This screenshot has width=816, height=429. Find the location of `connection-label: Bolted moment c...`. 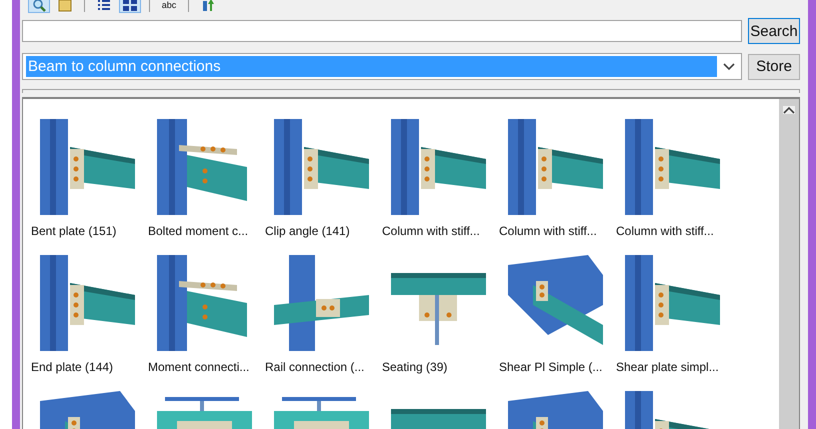

connection-label: Bolted moment c... is located at coordinates (198, 231).